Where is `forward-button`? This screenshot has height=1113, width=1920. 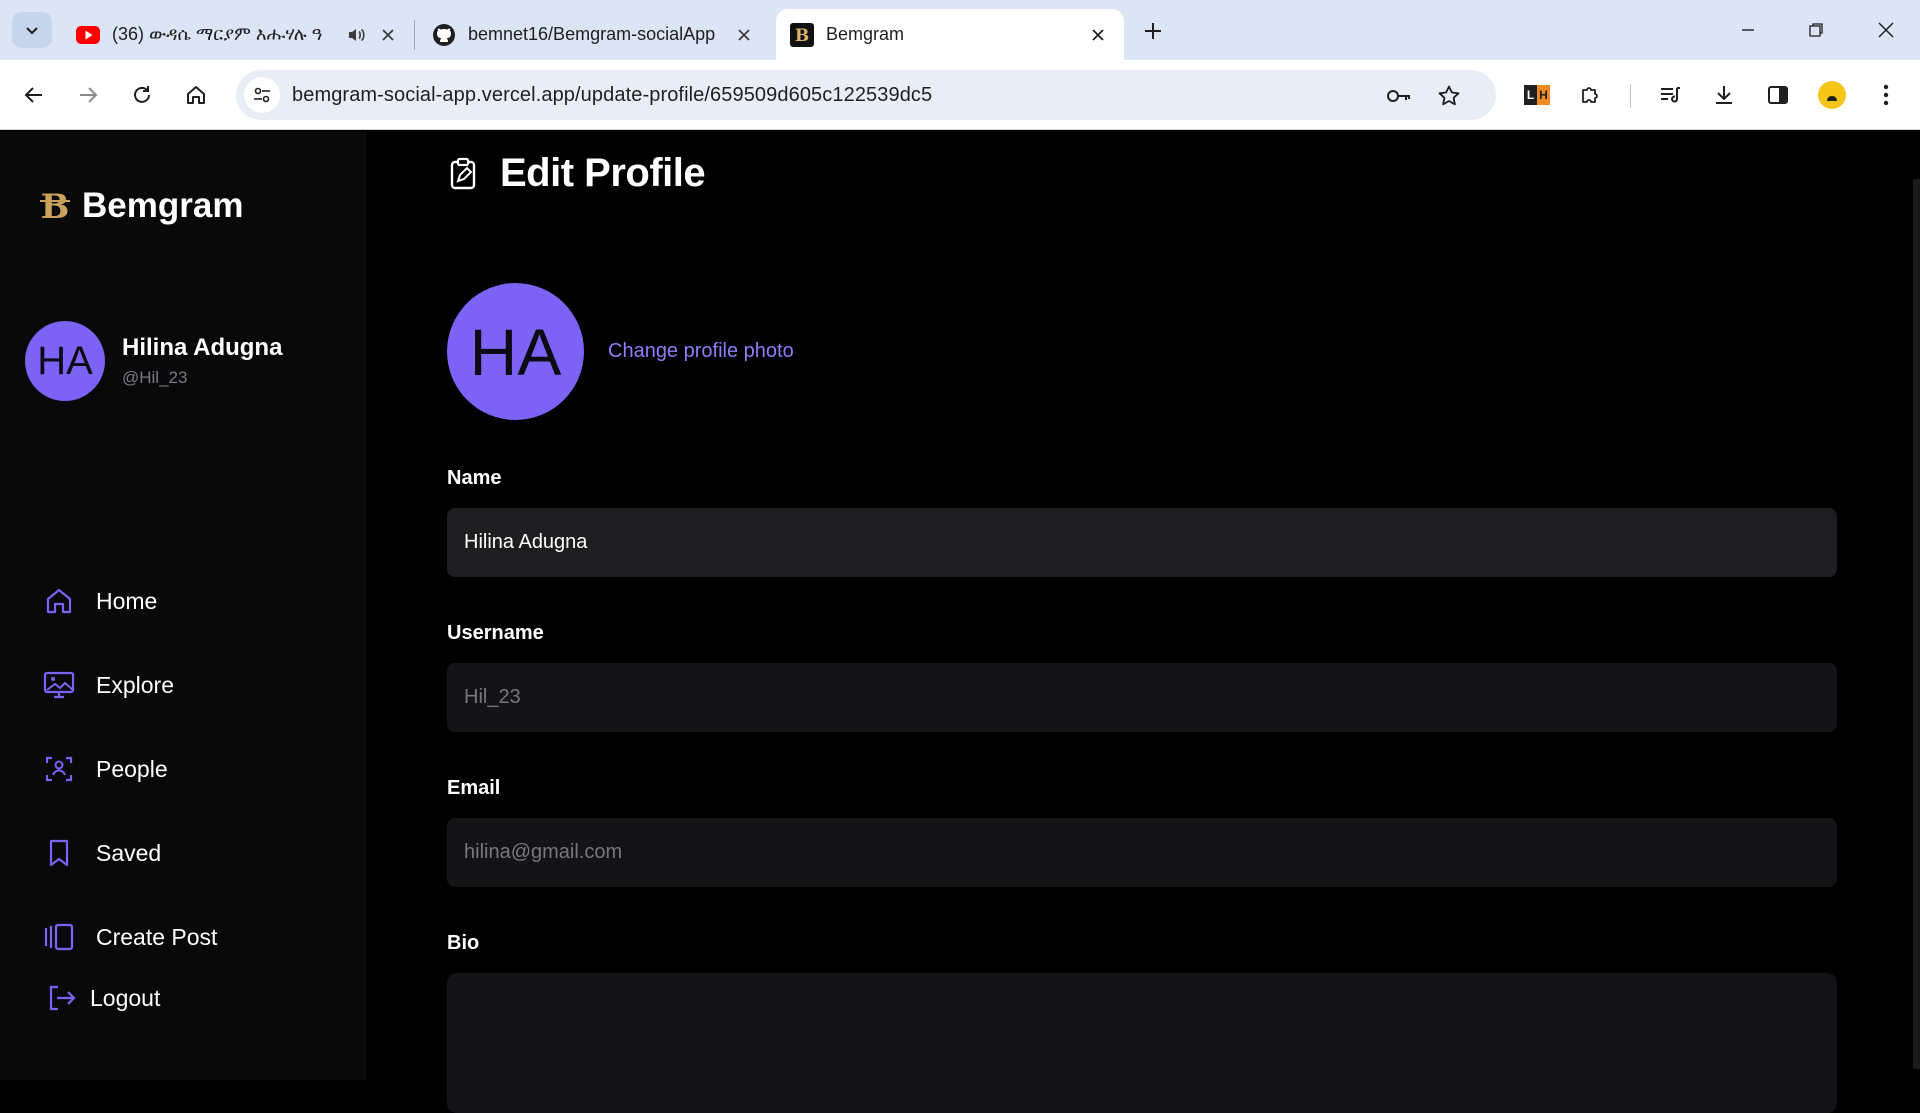 forward-button is located at coordinates (88, 95).